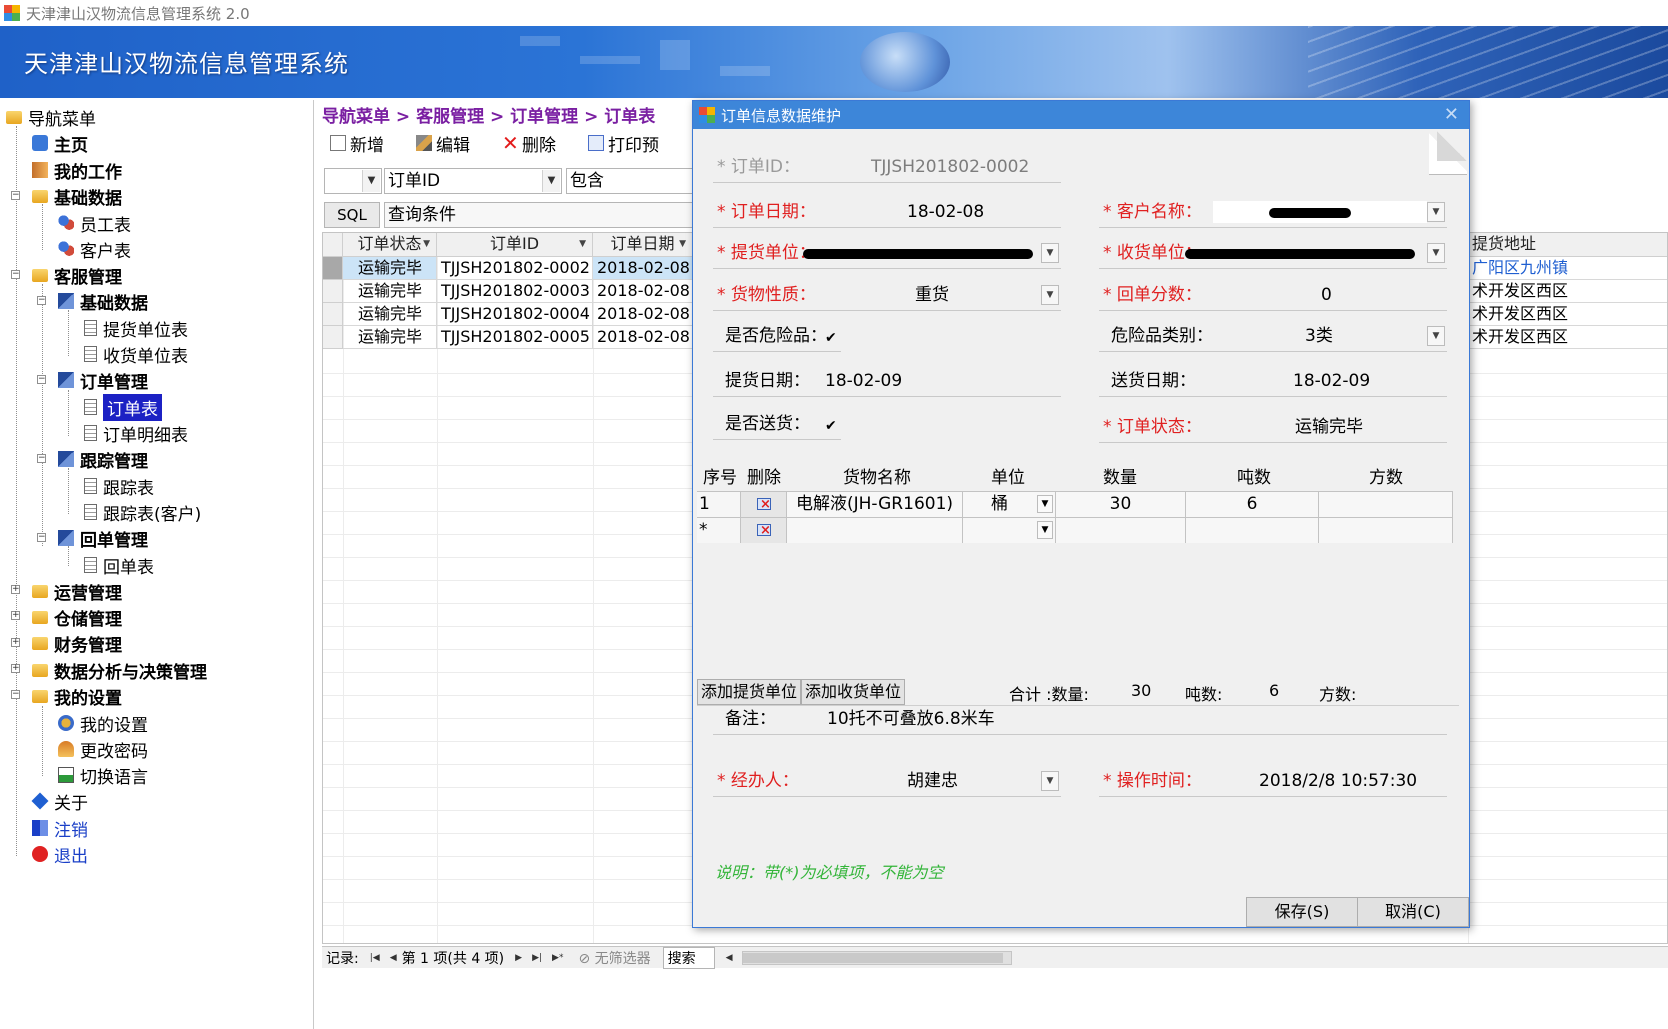 This screenshot has height=1029, width=1668. What do you see at coordinates (60, 828) in the screenshot?
I see `tree-item-logout: 注销` at bounding box center [60, 828].